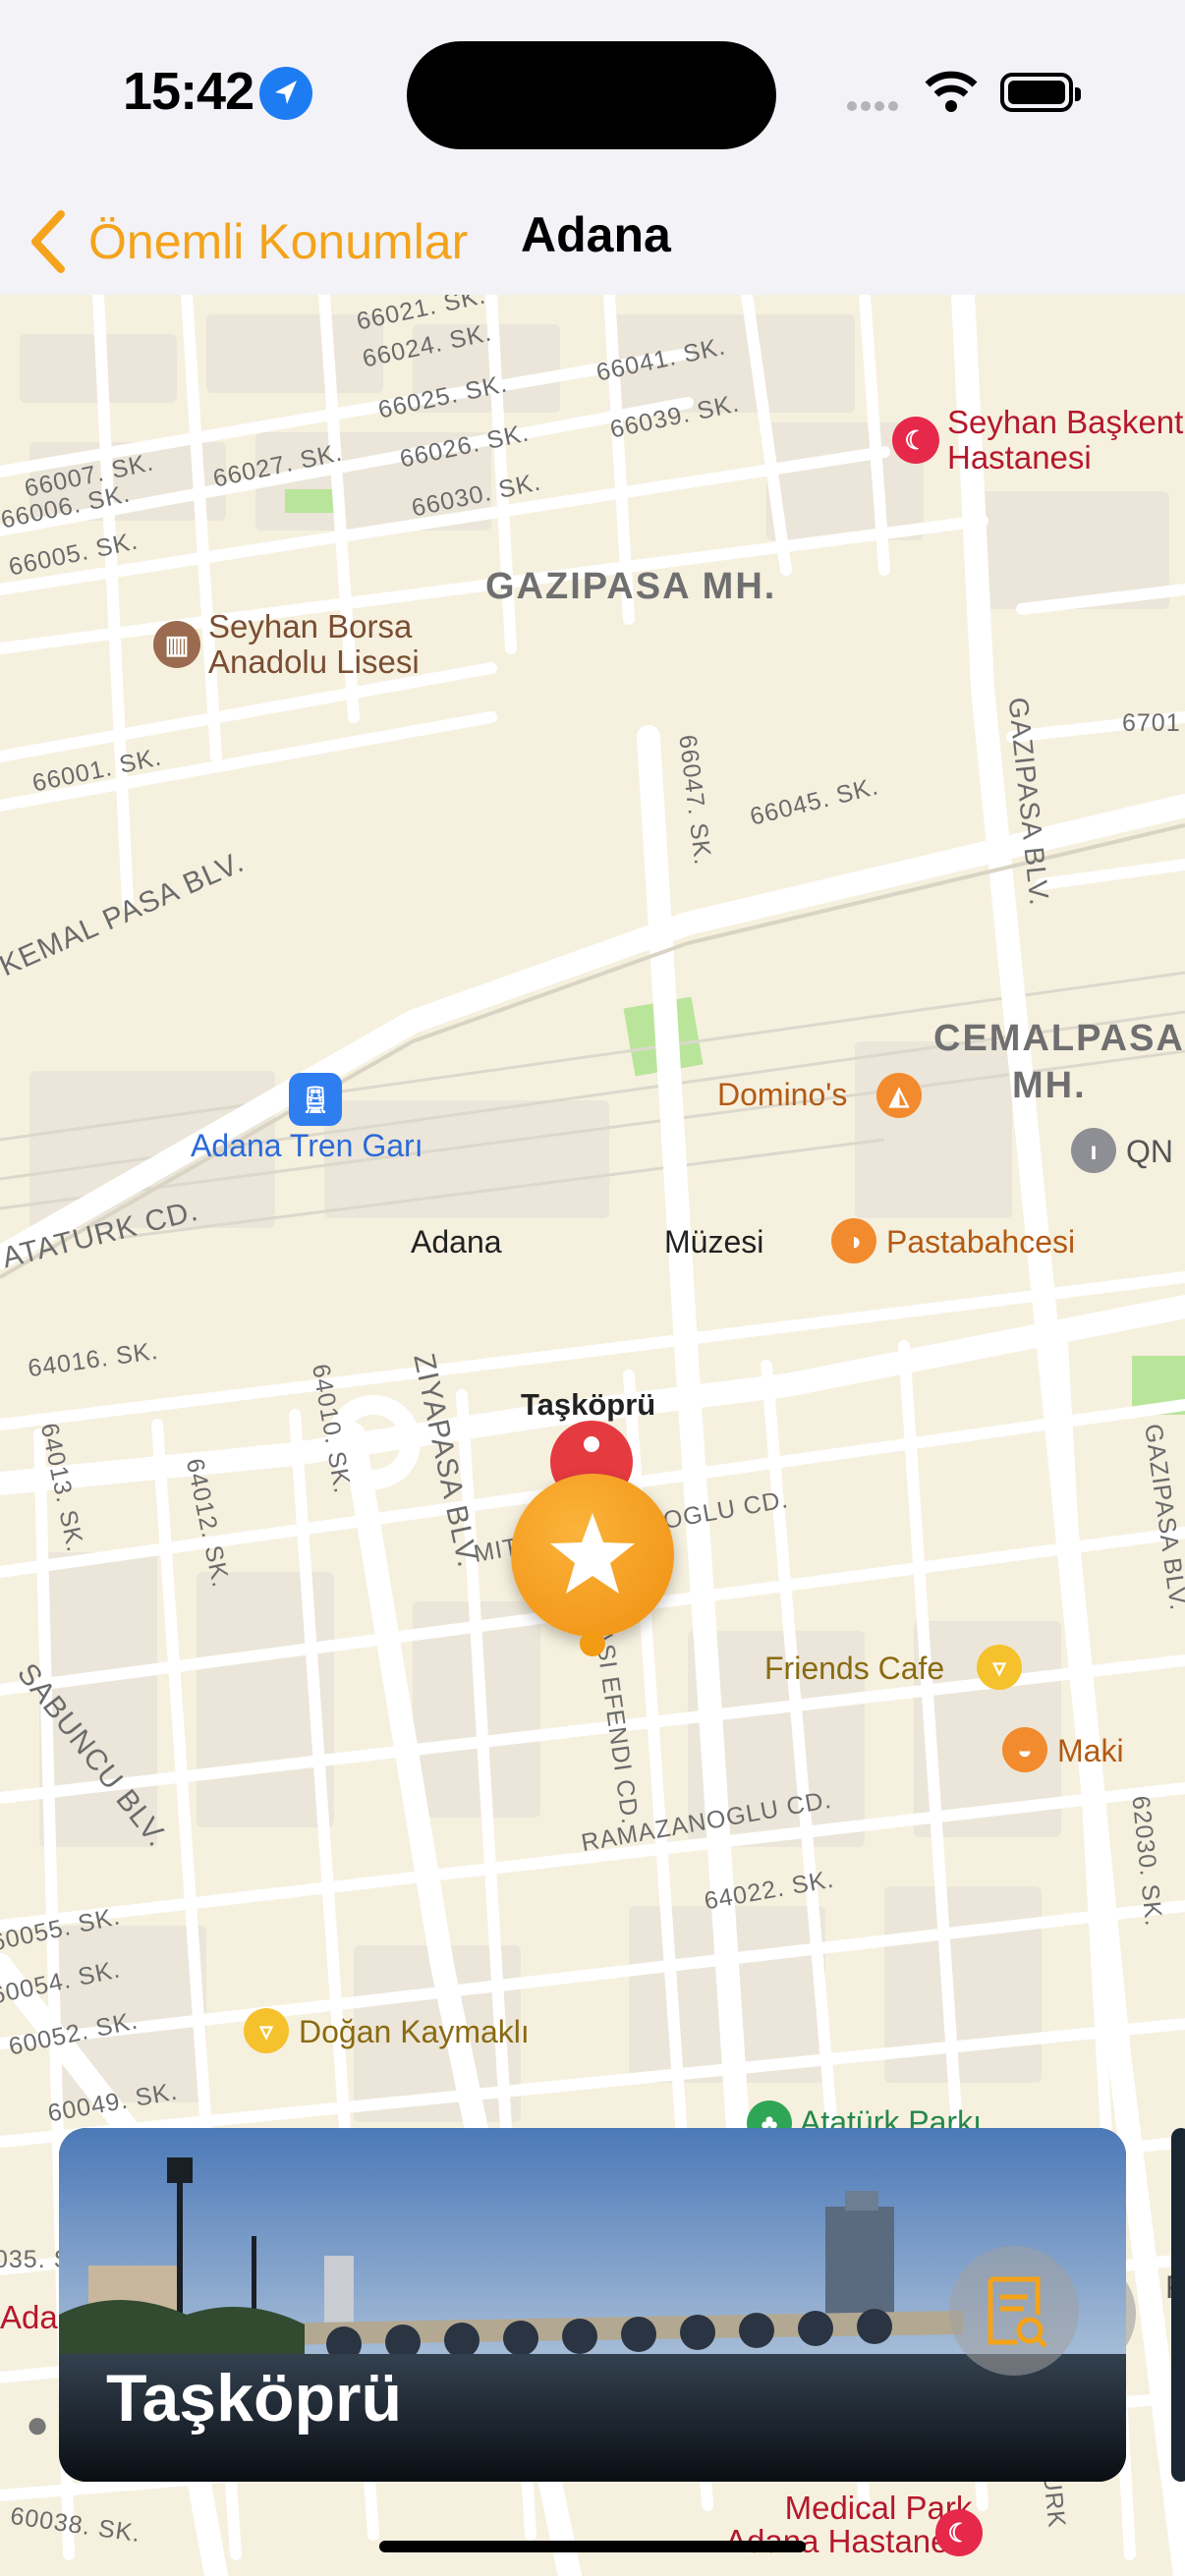 The image size is (1185, 2576). I want to click on poi-school-line1: Seyhan Borsa, so click(311, 626).